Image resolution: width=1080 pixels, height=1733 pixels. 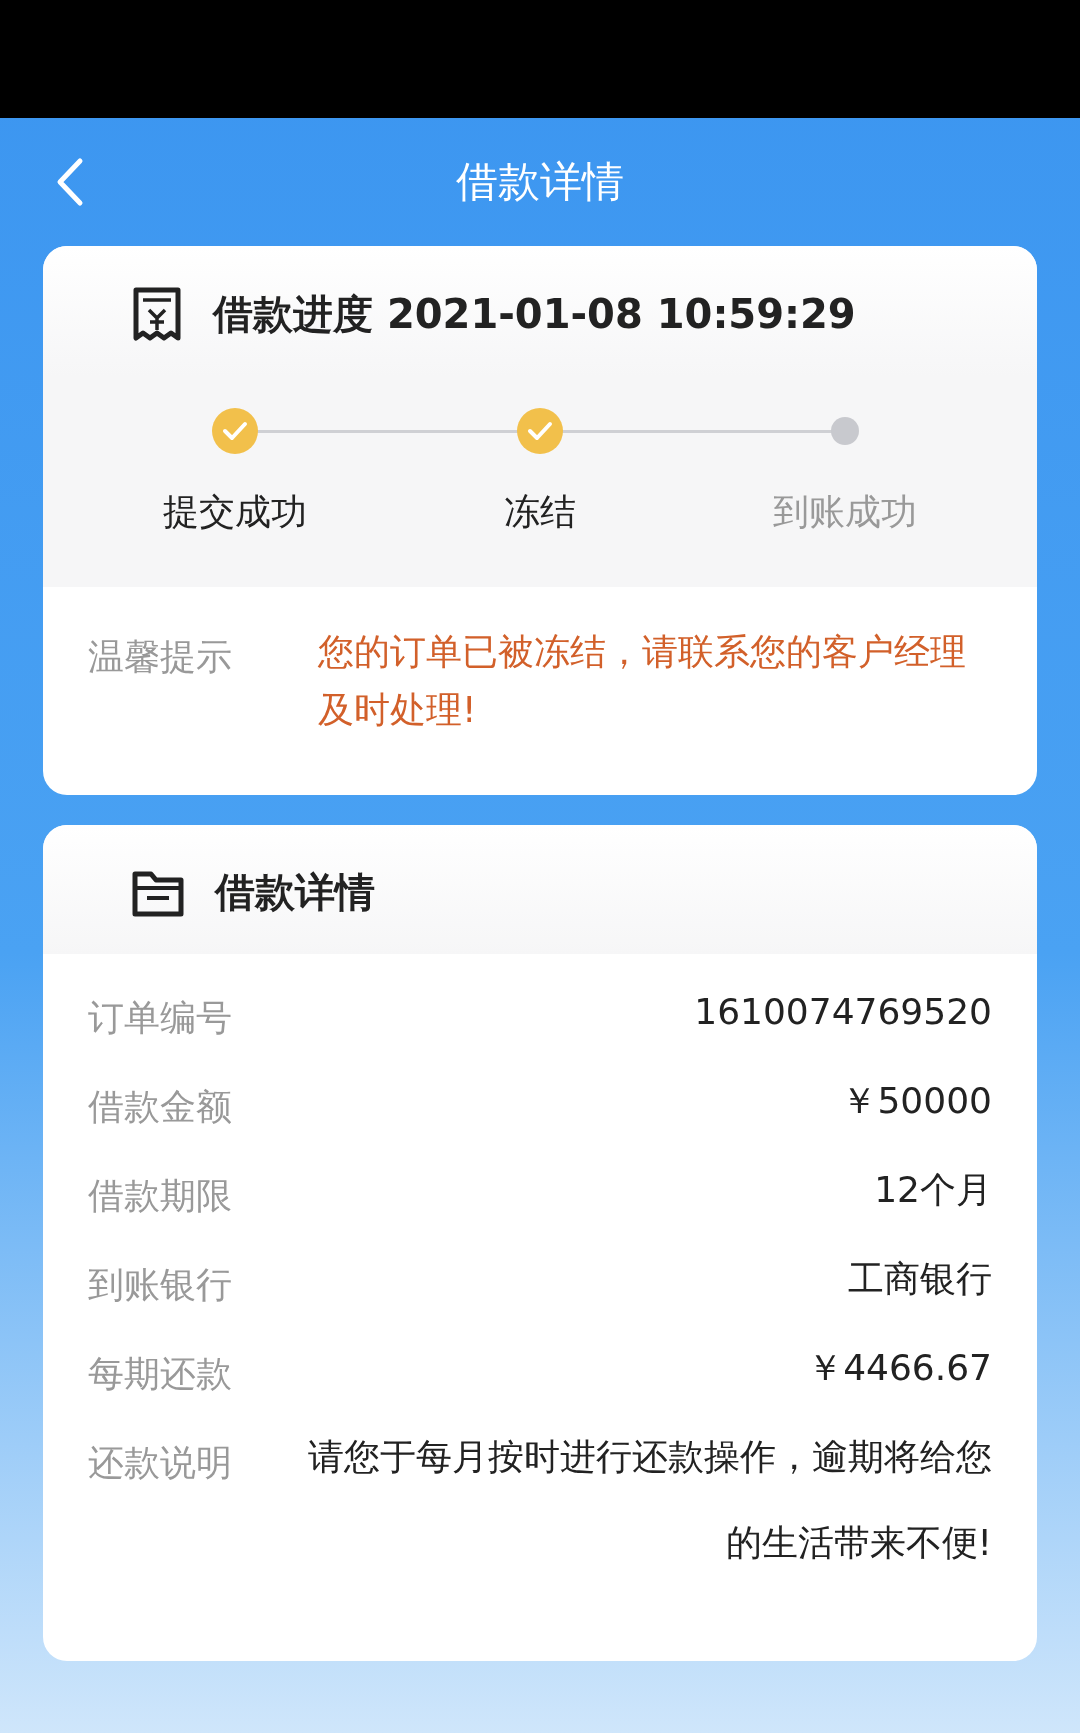 What do you see at coordinates (160, 1285) in the screenshot?
I see `field-label: 到账银行` at bounding box center [160, 1285].